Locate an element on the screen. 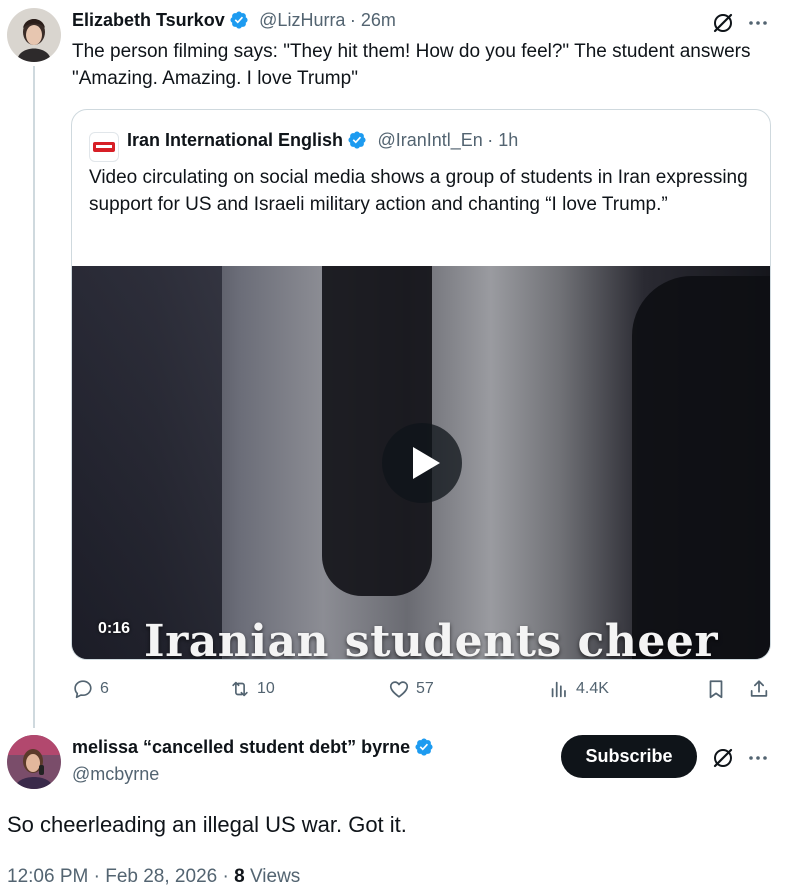 The image size is (787, 896). repost-count: 10 is located at coordinates (266, 688).